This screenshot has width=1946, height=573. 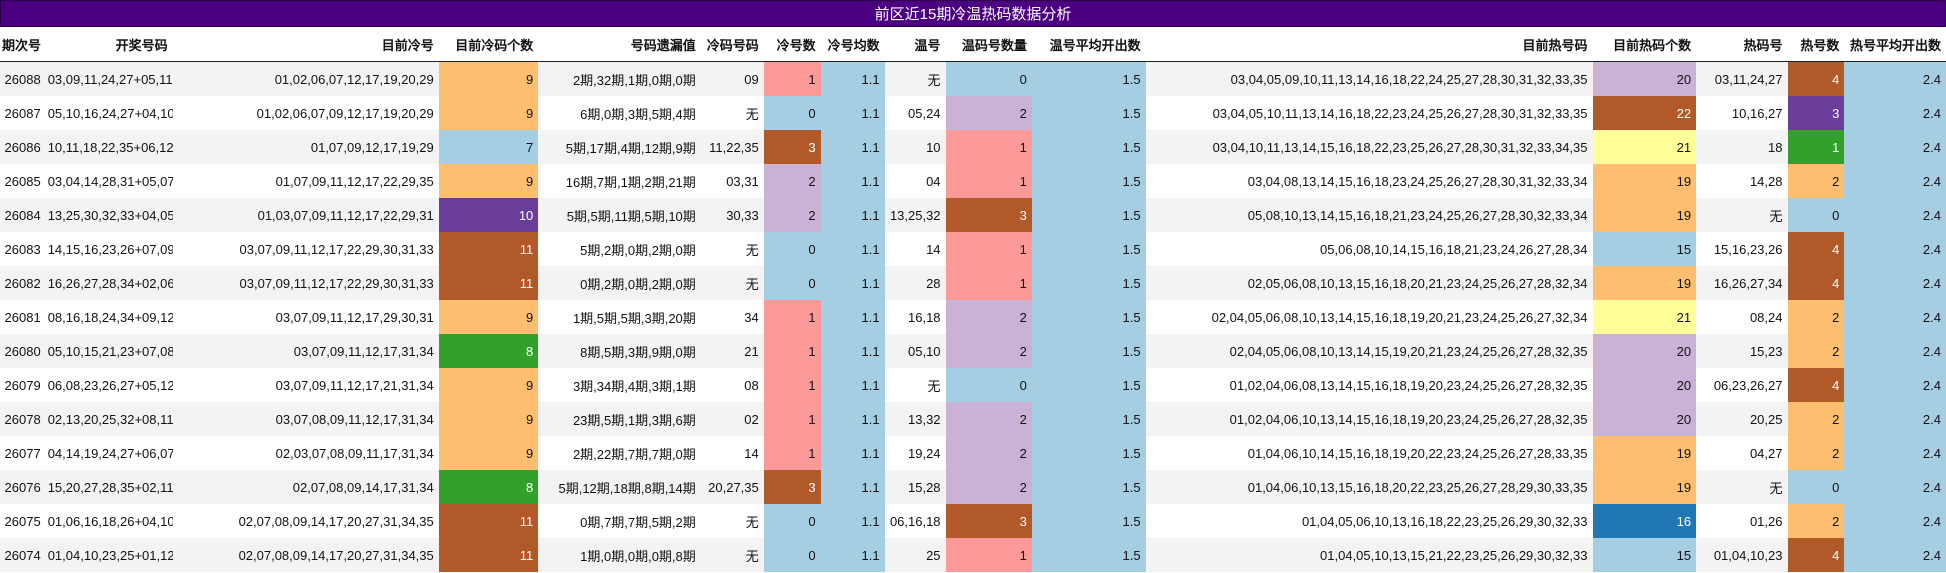 I want to click on cell-hot-hit-count: 0, so click(x=1816, y=215).